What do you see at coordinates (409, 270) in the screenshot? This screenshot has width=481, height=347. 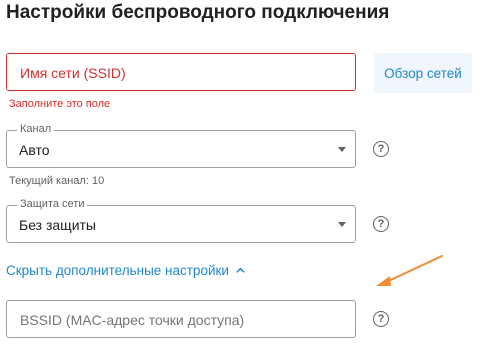 I see `annotation-arrow-icon` at bounding box center [409, 270].